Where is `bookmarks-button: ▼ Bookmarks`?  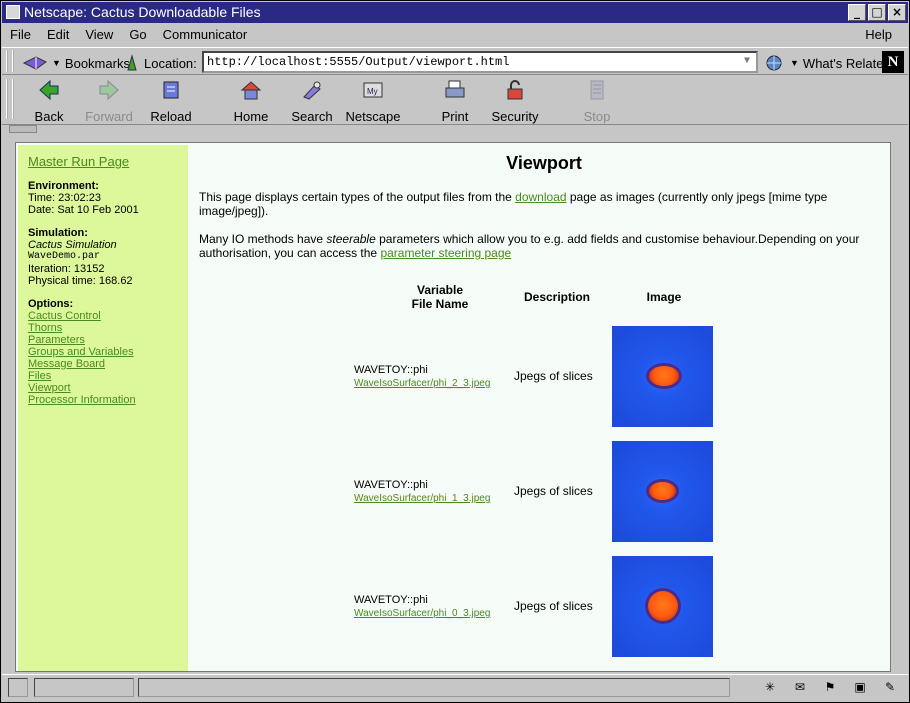 bookmarks-button: ▼ Bookmarks is located at coordinates (76, 63).